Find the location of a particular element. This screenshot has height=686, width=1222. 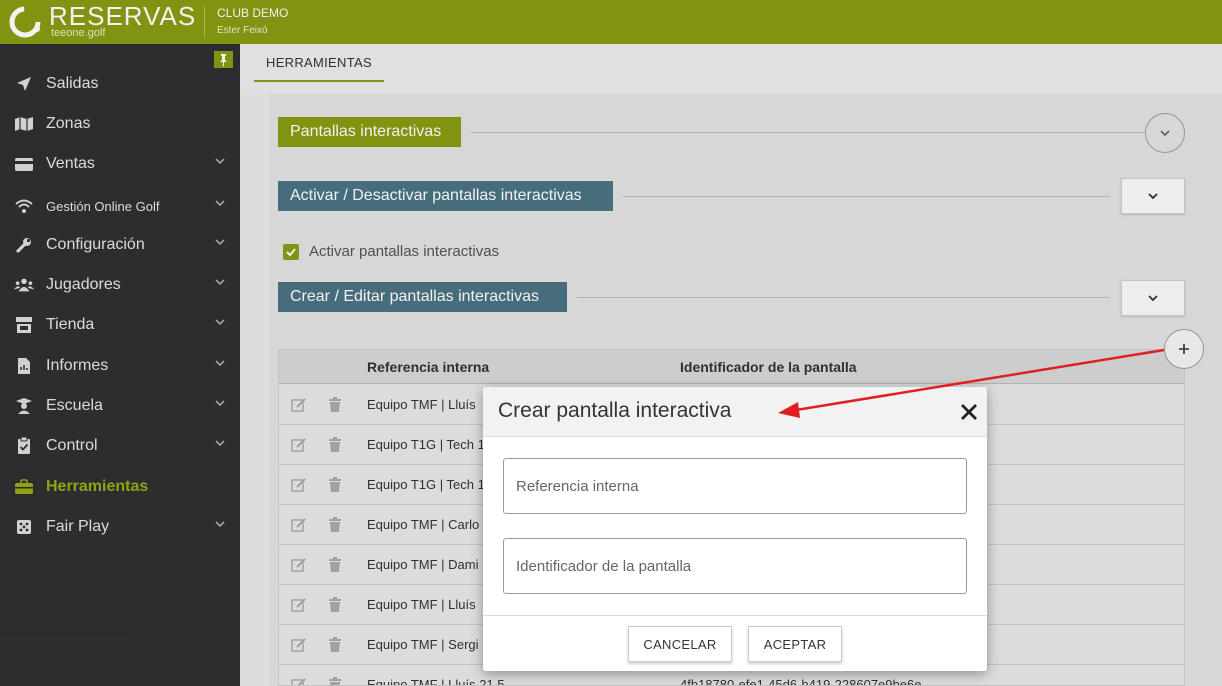

modal-title: Crear pantalla interactiva is located at coordinates (615, 410).